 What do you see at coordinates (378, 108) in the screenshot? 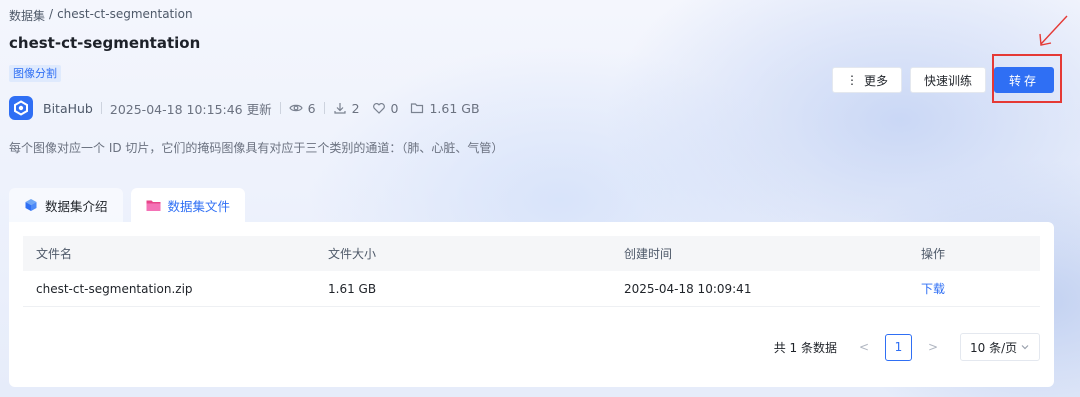
I see `heart-icon` at bounding box center [378, 108].